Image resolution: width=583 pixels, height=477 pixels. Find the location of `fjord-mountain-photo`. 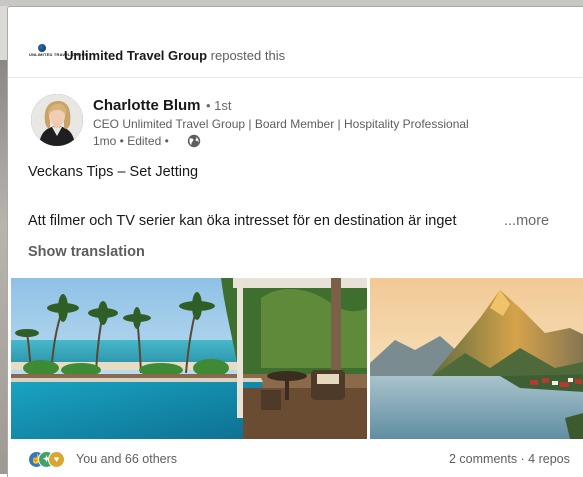

fjord-mountain-photo is located at coordinates (476, 358).